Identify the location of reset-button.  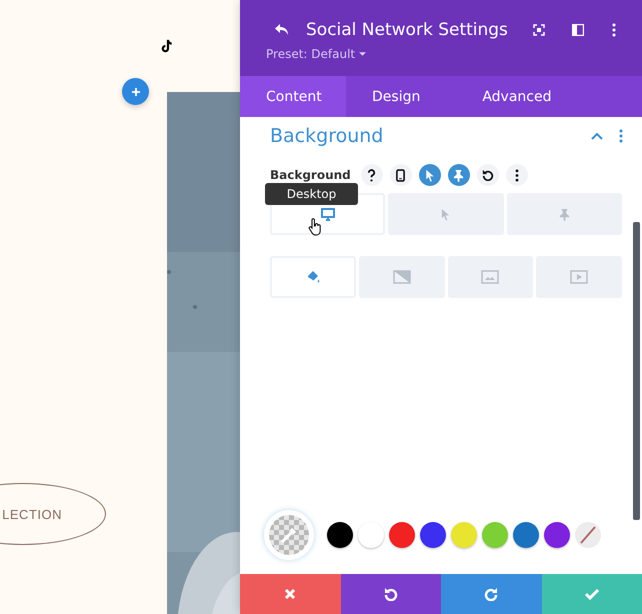
(487, 175).